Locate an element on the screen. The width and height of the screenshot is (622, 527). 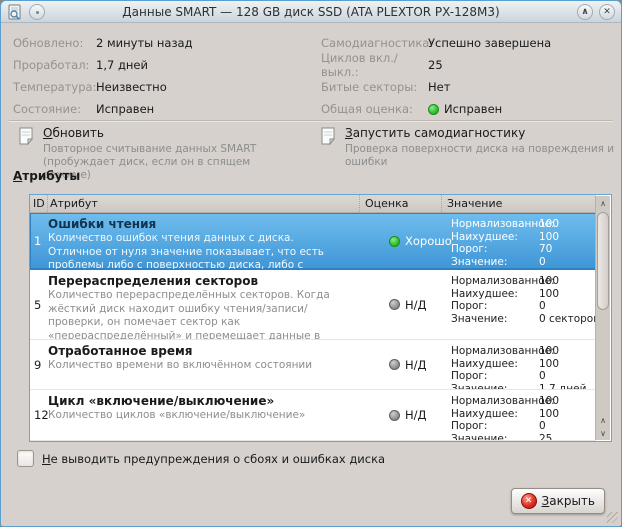
refresh-doc-icon is located at coordinates (26, 136).